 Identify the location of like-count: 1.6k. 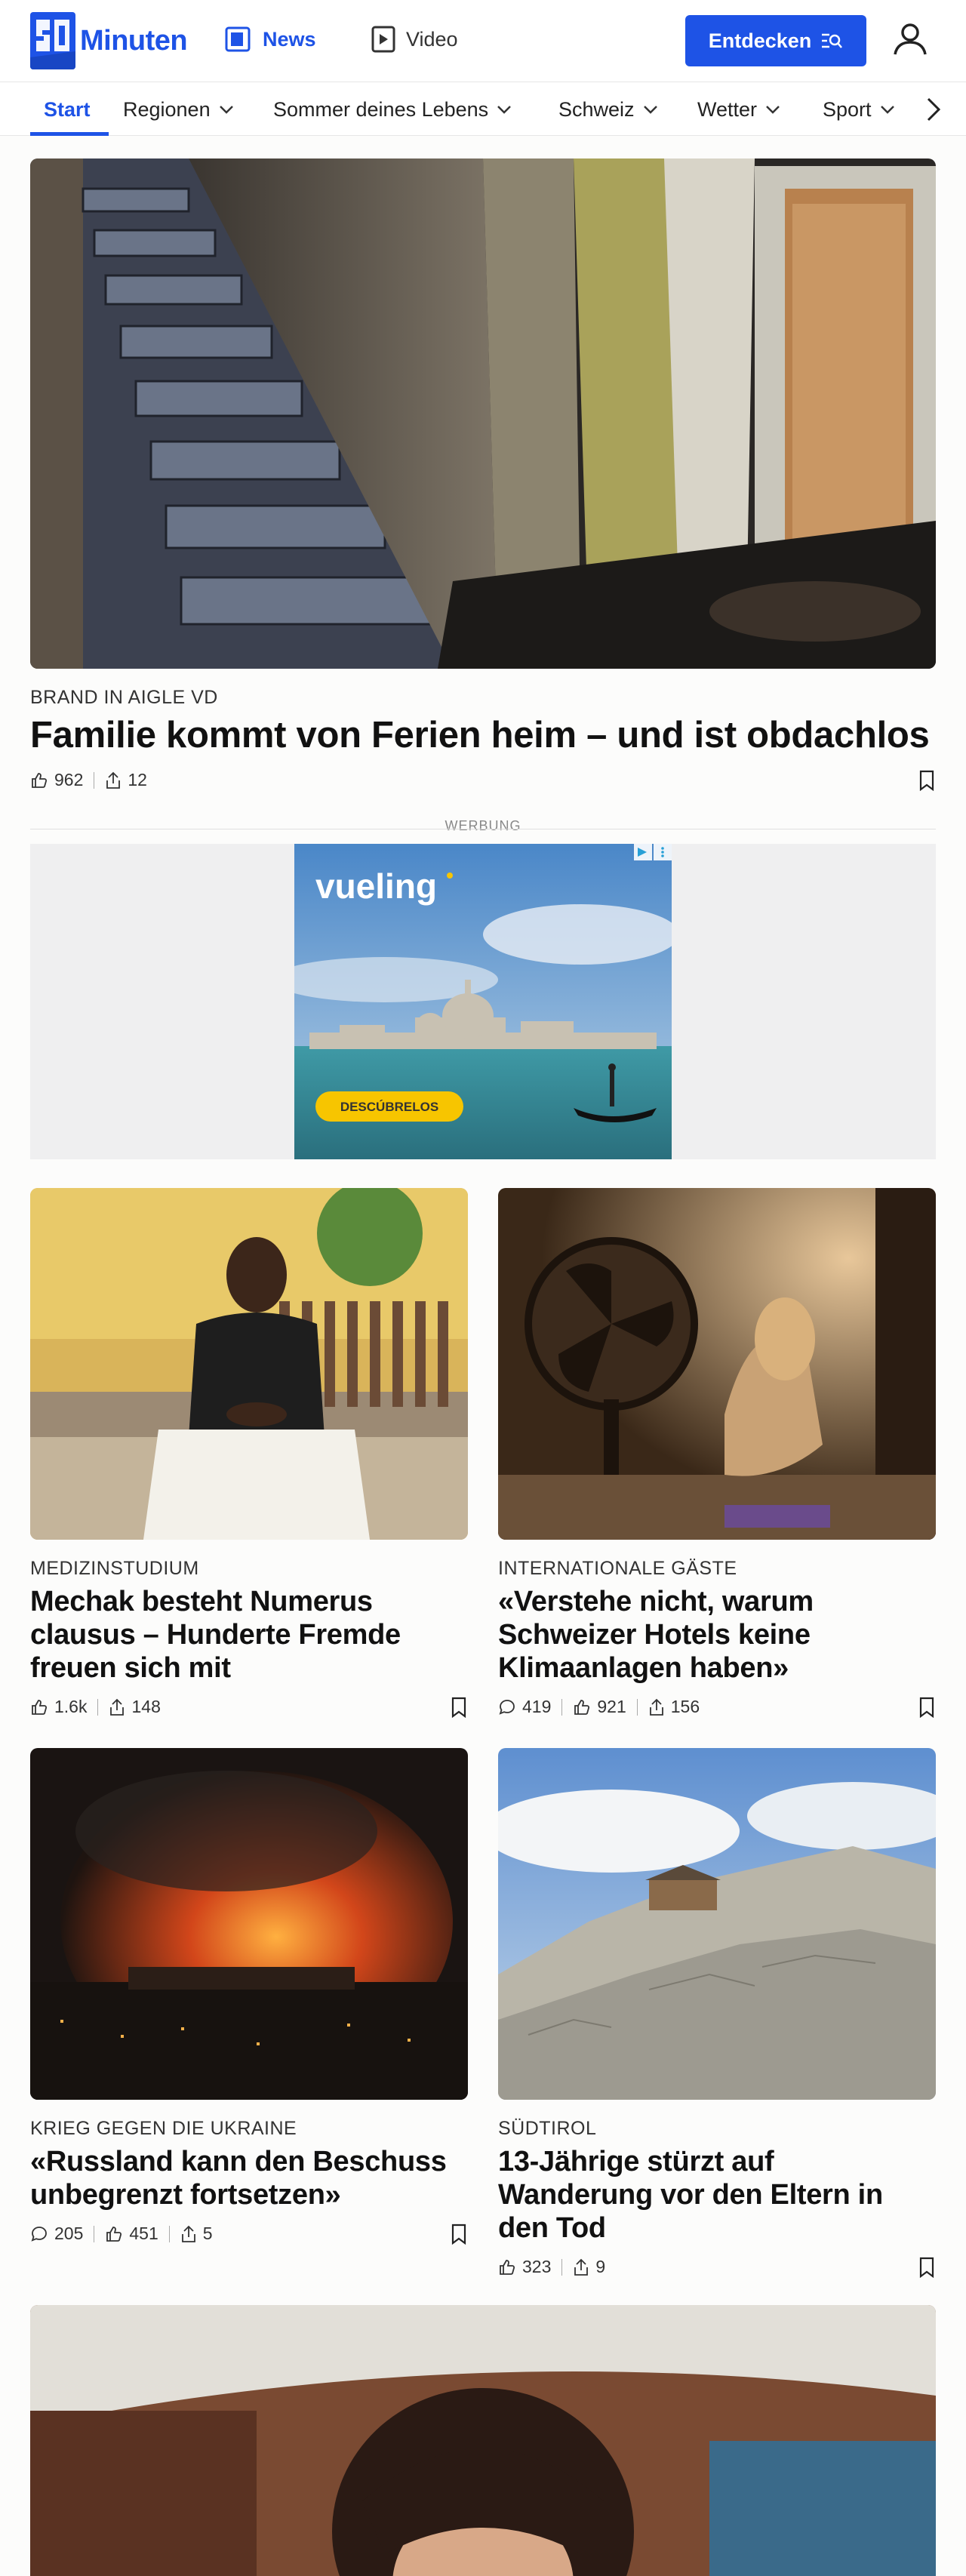
(71, 1706).